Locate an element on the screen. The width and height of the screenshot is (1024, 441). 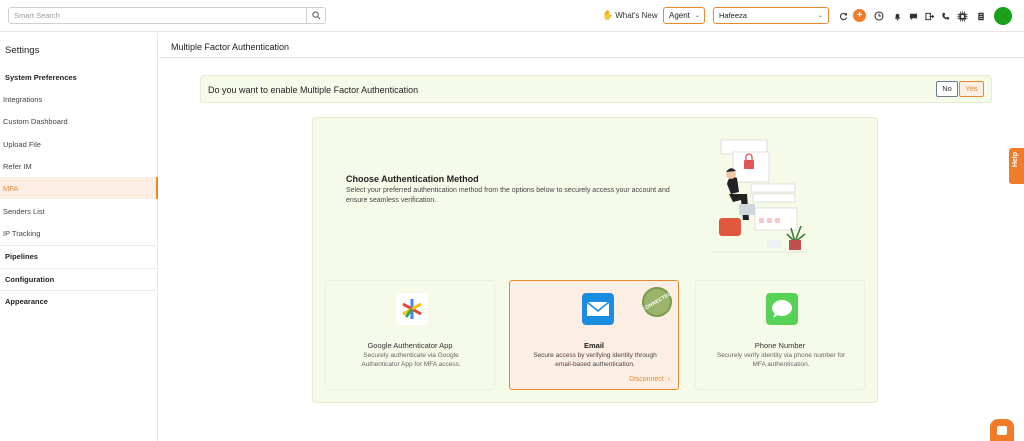
search-button is located at coordinates (315, 15).